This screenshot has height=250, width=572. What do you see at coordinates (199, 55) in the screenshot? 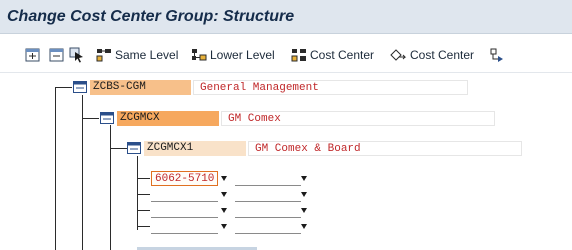
I see `lower-level-icon` at bounding box center [199, 55].